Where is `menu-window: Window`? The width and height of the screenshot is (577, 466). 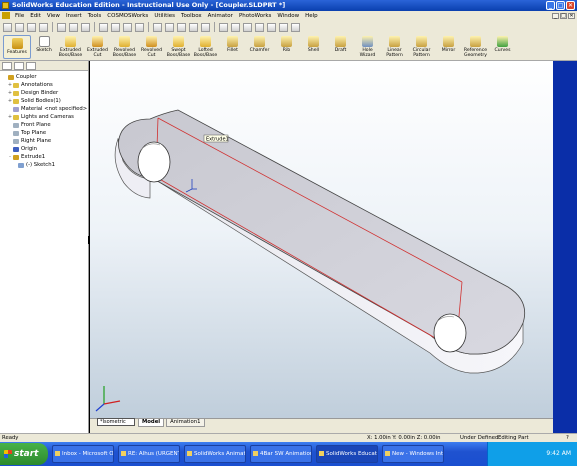 menu-window: Window is located at coordinates (288, 16).